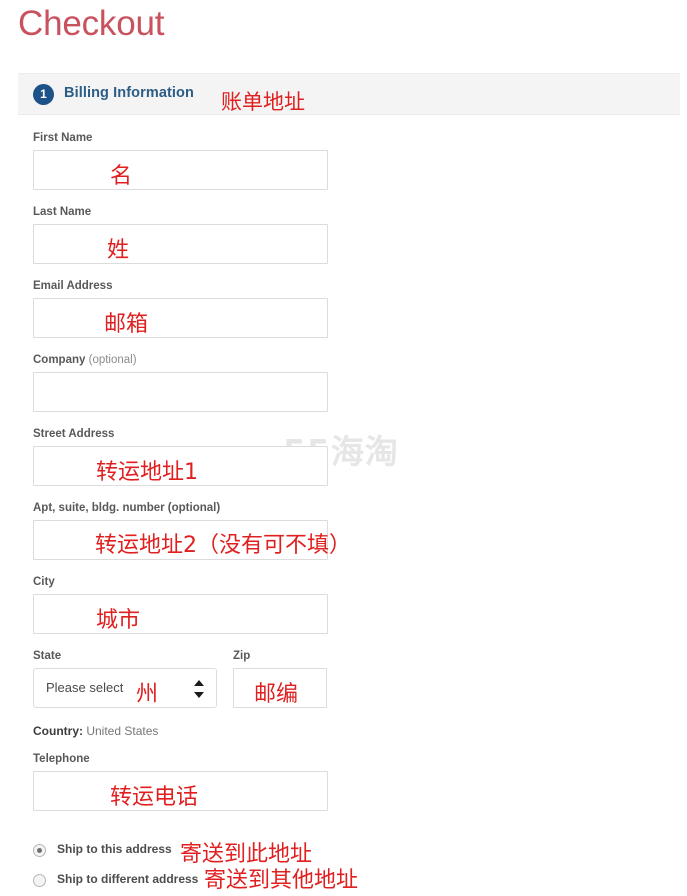 This screenshot has height=896, width=687. What do you see at coordinates (122, 731) in the screenshot?
I see `country-value: United States` at bounding box center [122, 731].